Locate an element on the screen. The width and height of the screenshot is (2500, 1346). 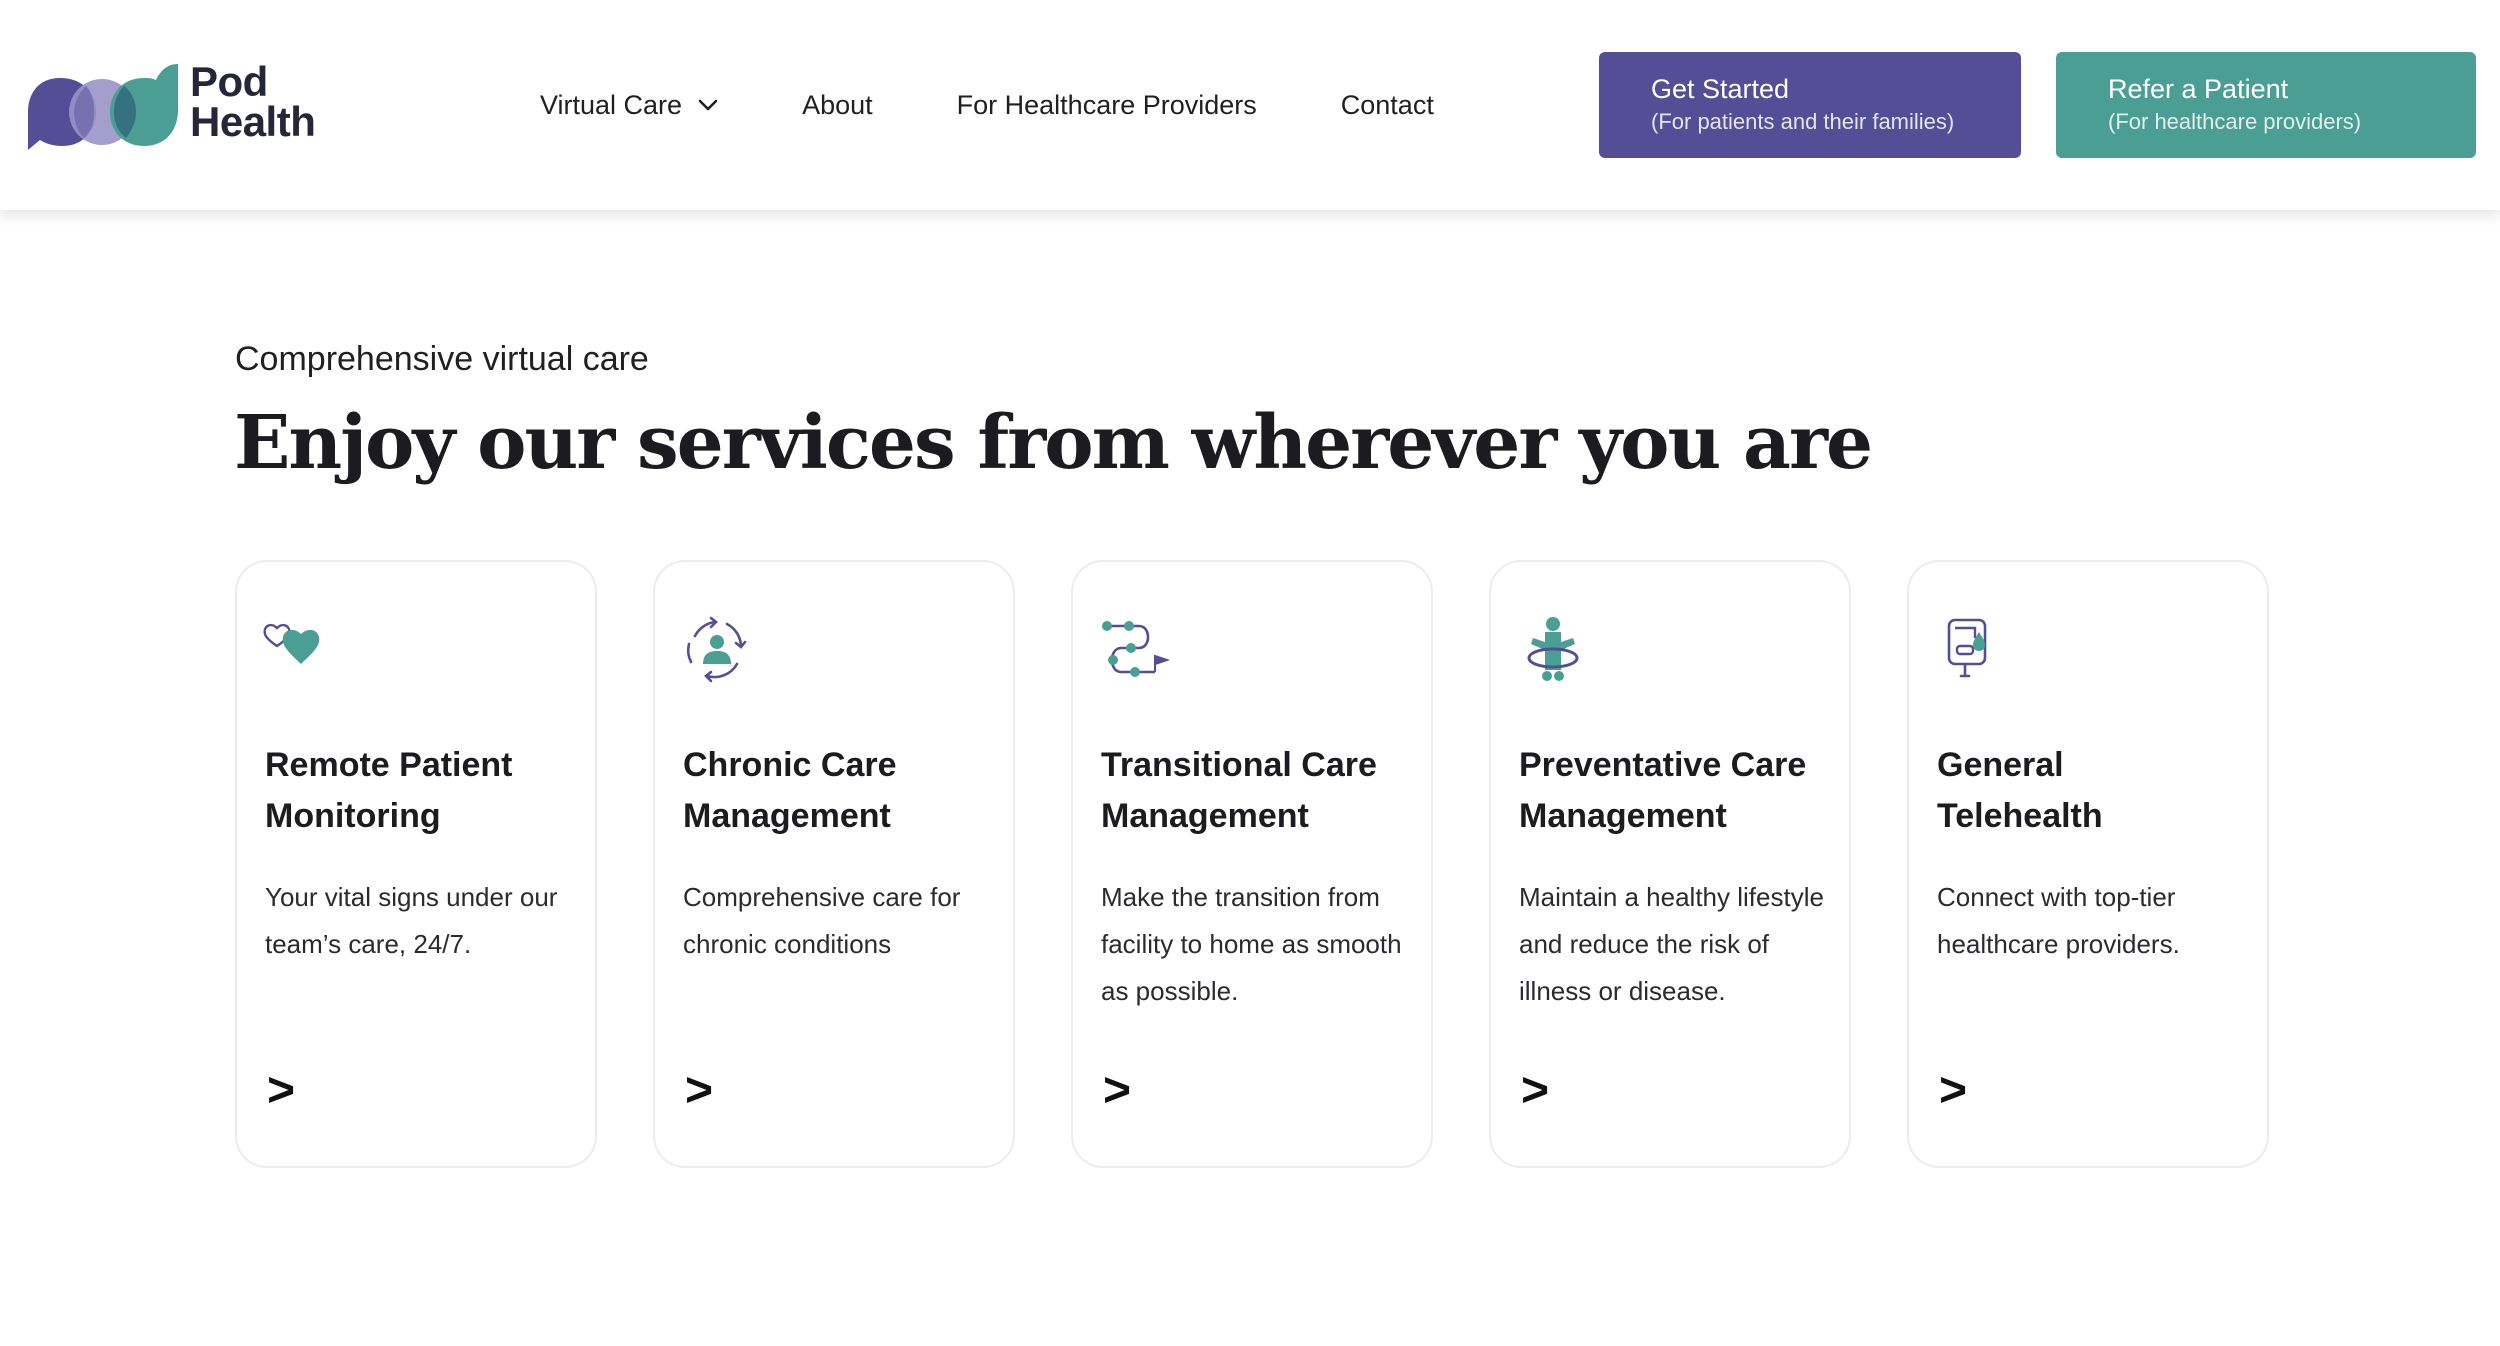
card-title: Remote Patient Monitoring is located at coordinates (425, 791).